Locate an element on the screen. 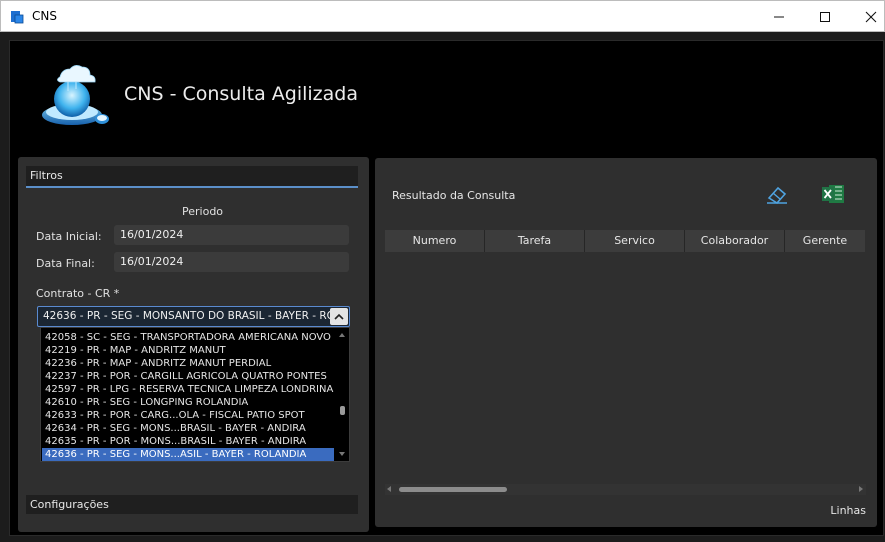  scroll-up-arrow-icon is located at coordinates (342, 335).